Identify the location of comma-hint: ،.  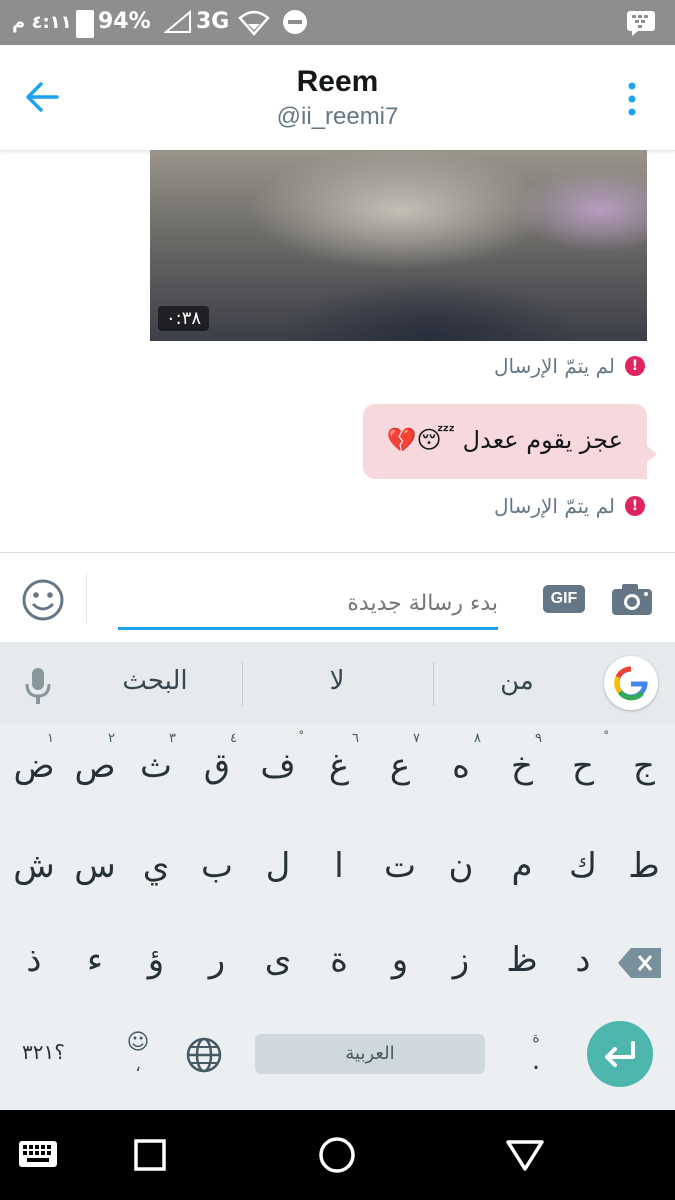
(138, 1065).